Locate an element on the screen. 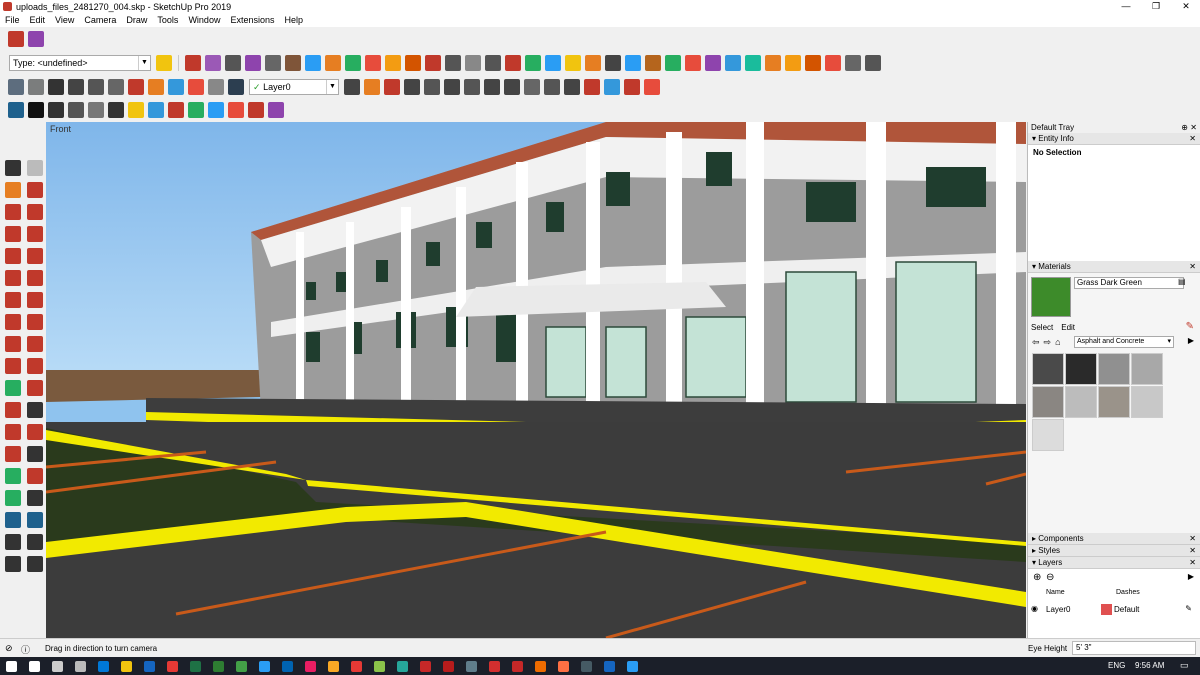  entity-info-header: ▾ Entity Info ✕ is located at coordinates (1114, 139).